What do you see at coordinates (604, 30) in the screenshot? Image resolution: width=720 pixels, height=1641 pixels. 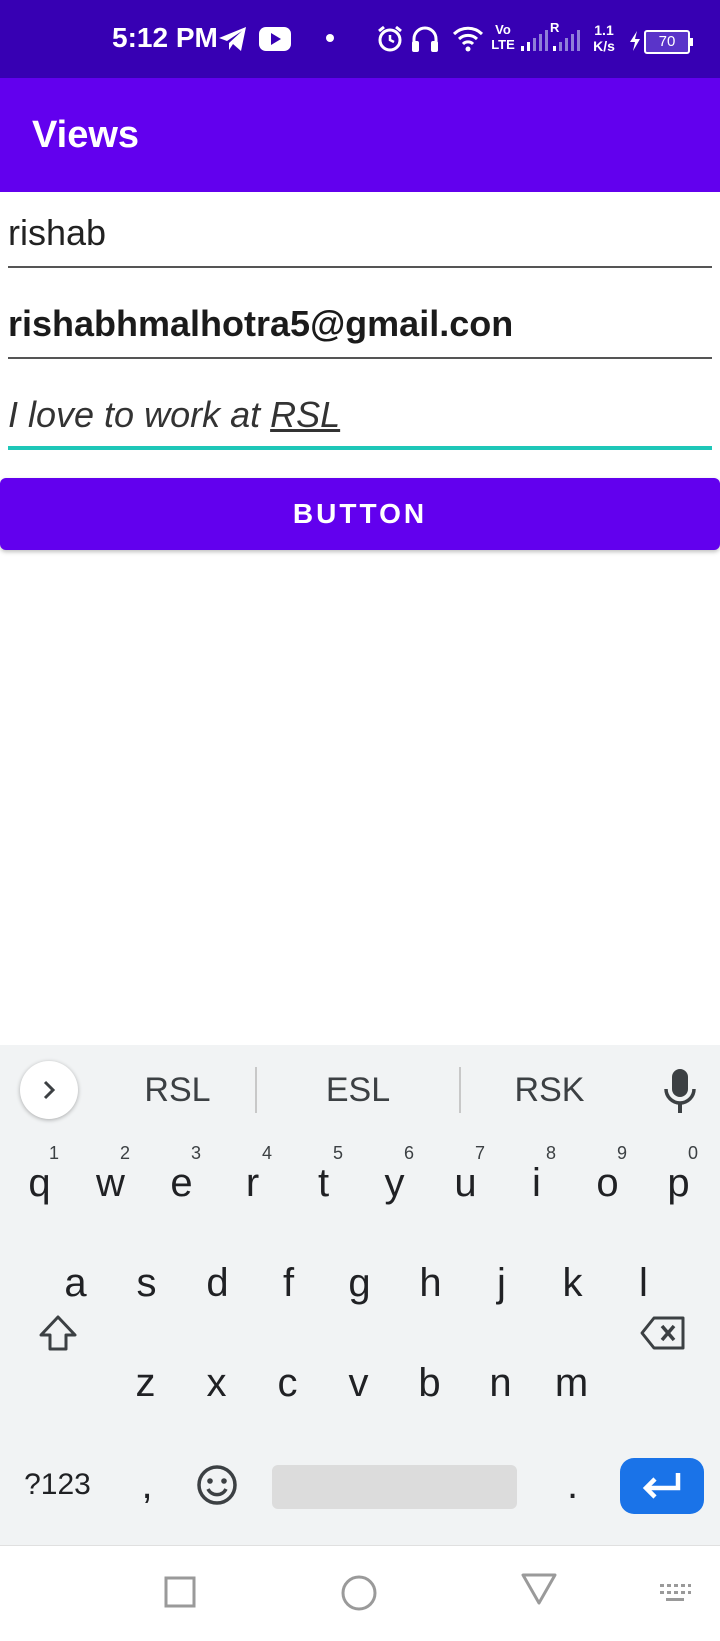 I see `net-speed-value: 1.1` at bounding box center [604, 30].